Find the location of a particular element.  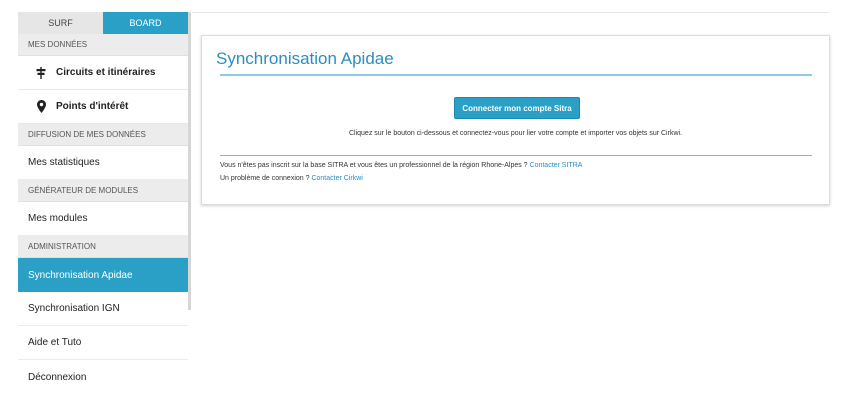

sidebar-item-points: Points d'intérêt is located at coordinates (103, 107).